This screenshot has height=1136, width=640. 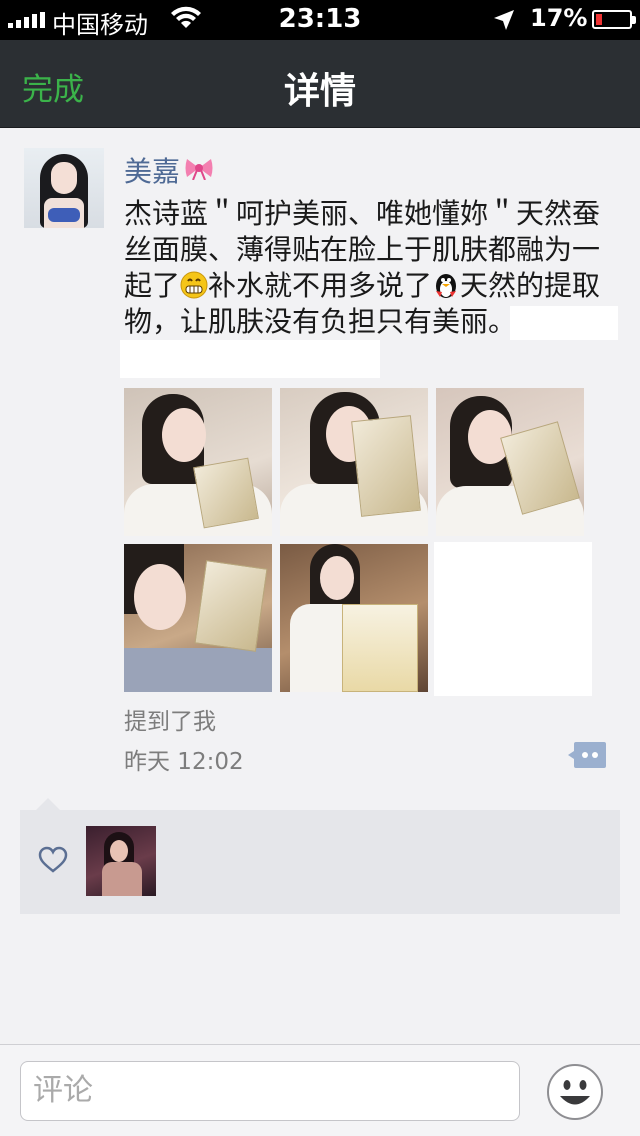 I want to click on likes-panel, so click(x=320, y=862).